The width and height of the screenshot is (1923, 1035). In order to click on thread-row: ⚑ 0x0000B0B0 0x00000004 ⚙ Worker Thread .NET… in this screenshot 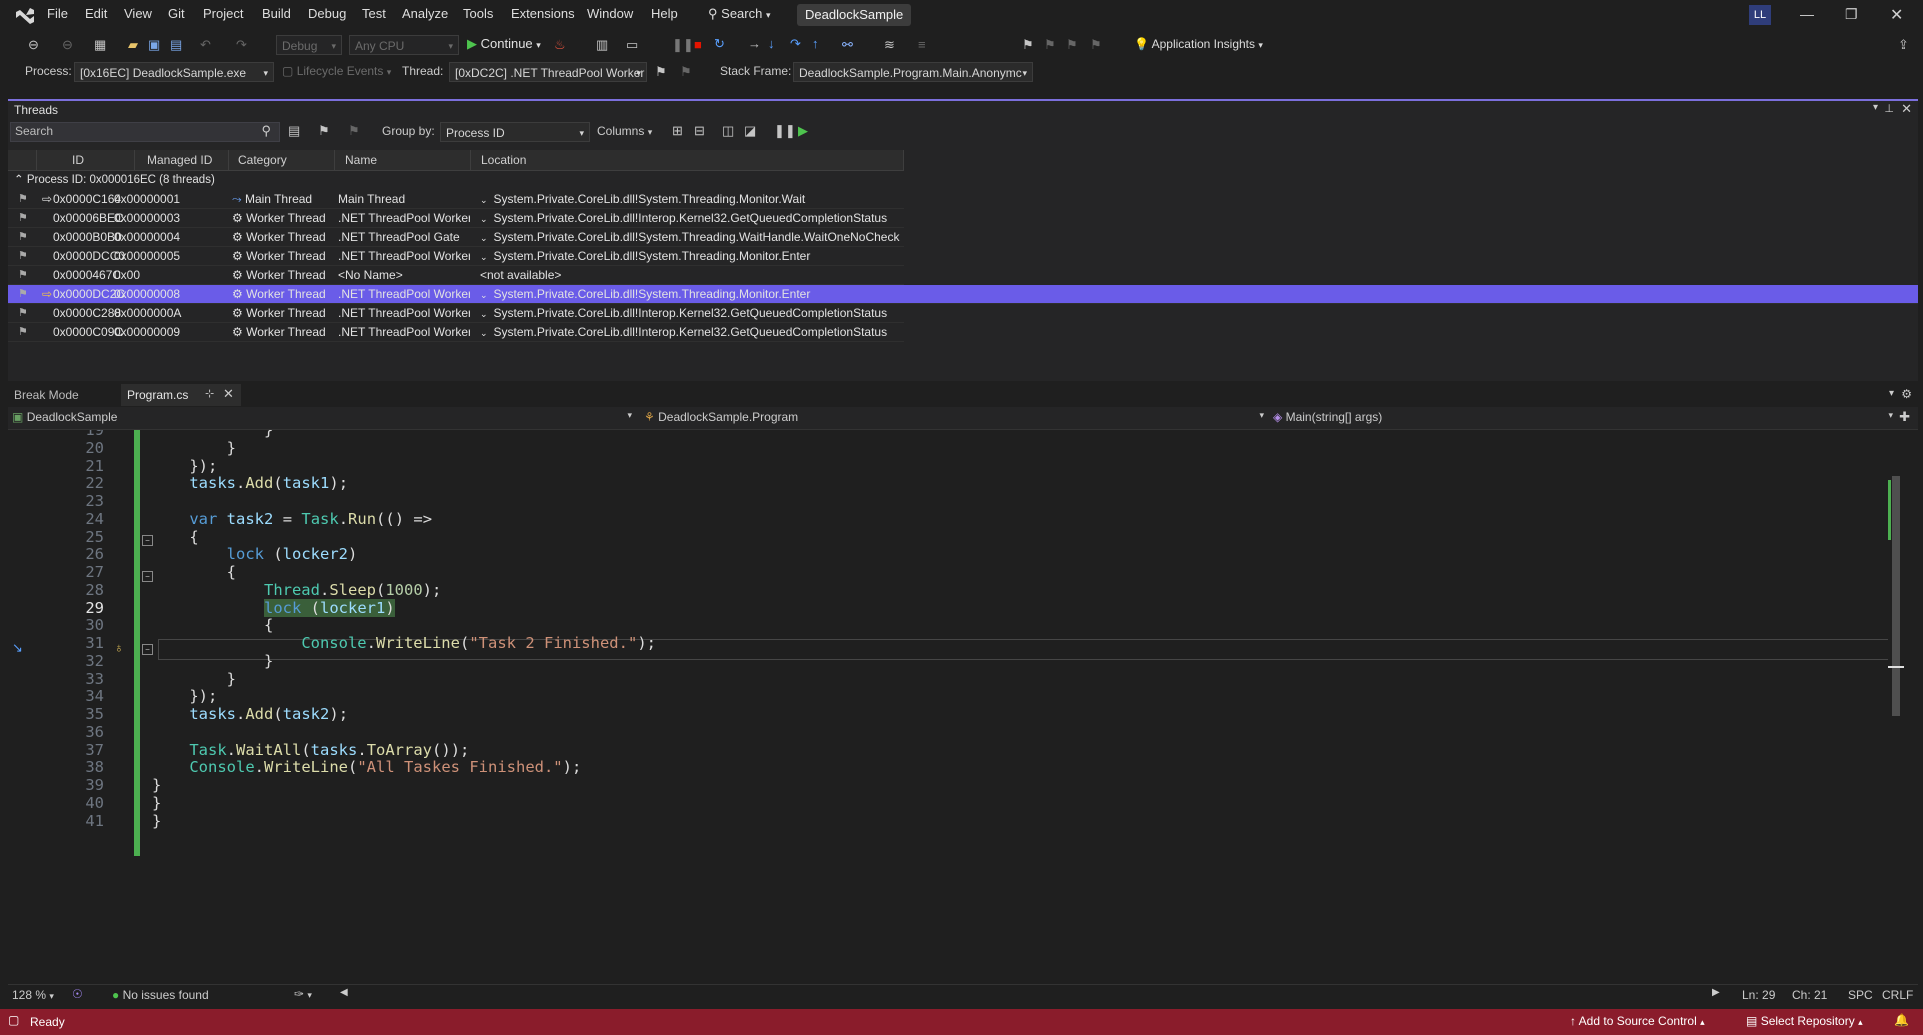, I will do `click(456, 237)`.